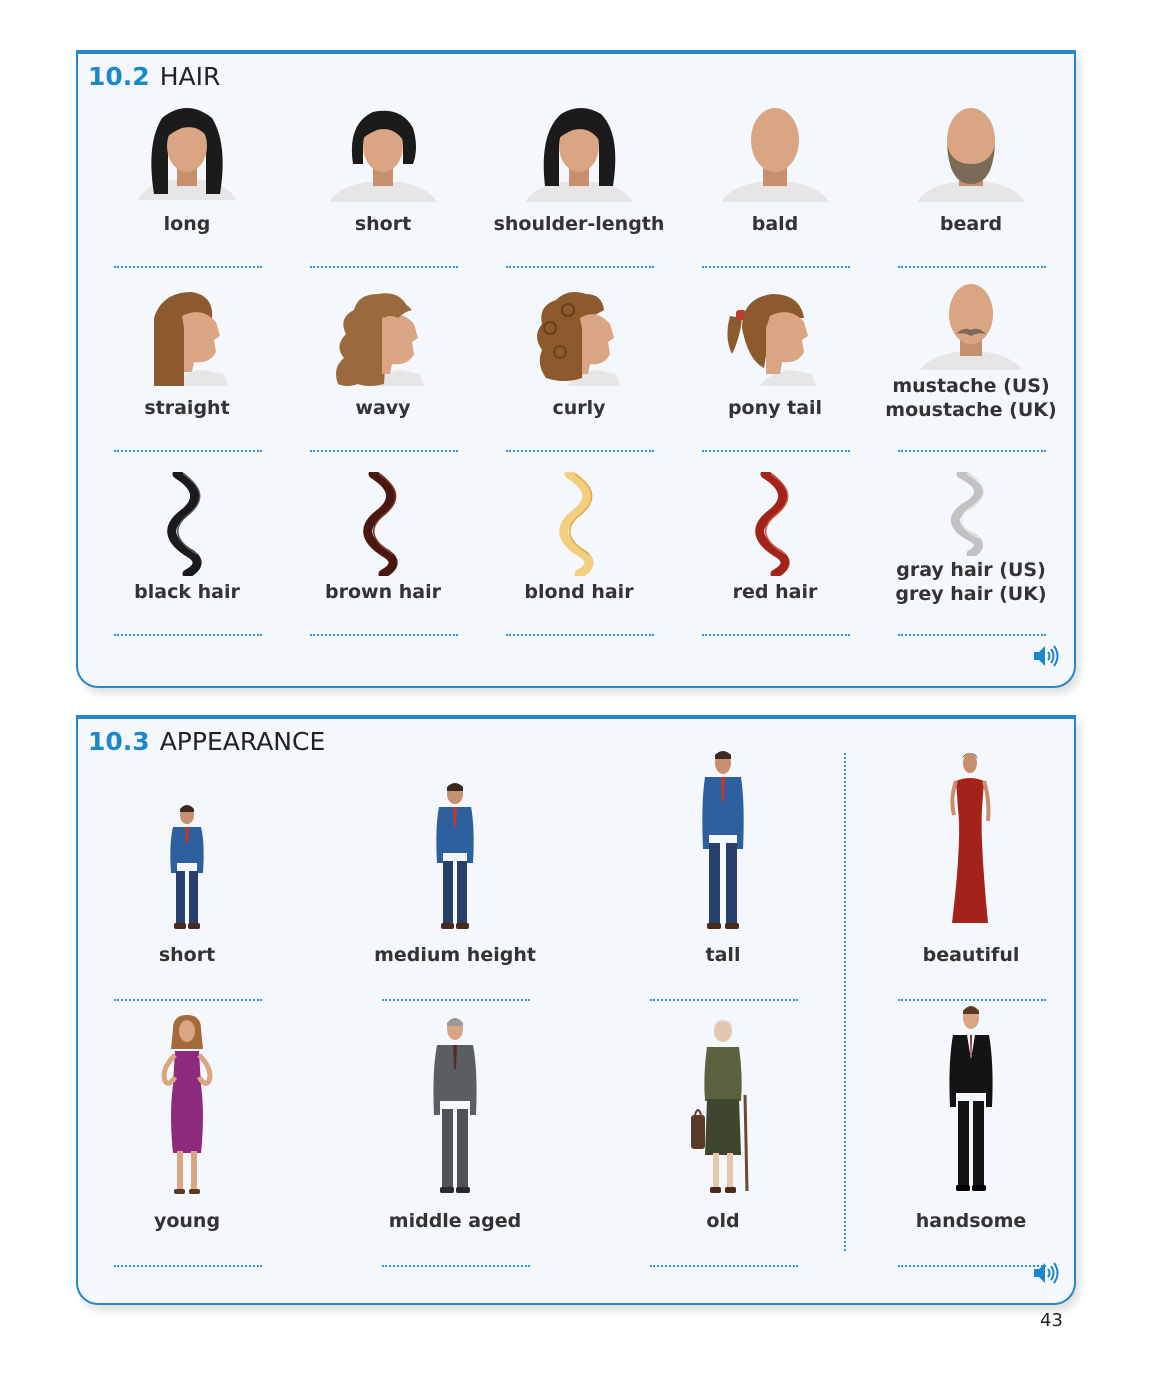 The image size is (1152, 1376). I want to click on item-label: pony tail, so click(775, 408).